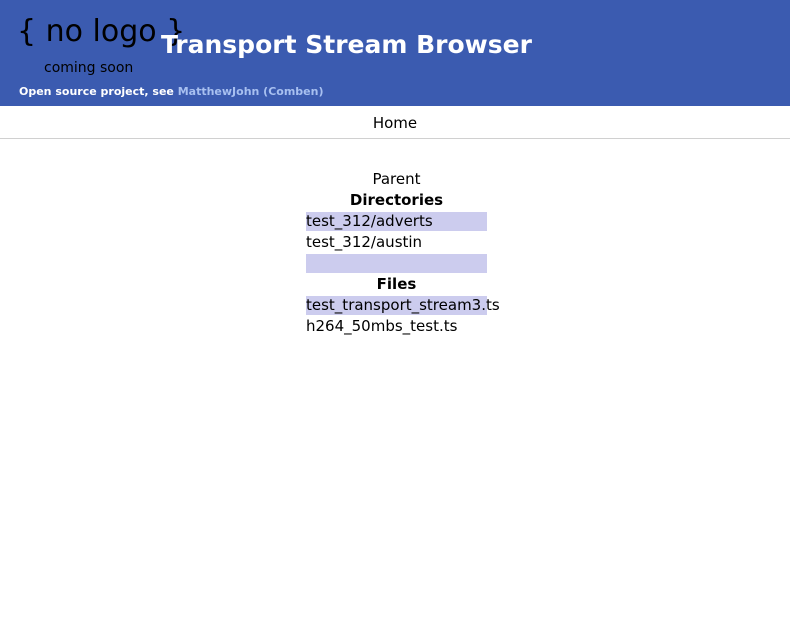  I want to click on logo-text: { no logo }, so click(101, 31).